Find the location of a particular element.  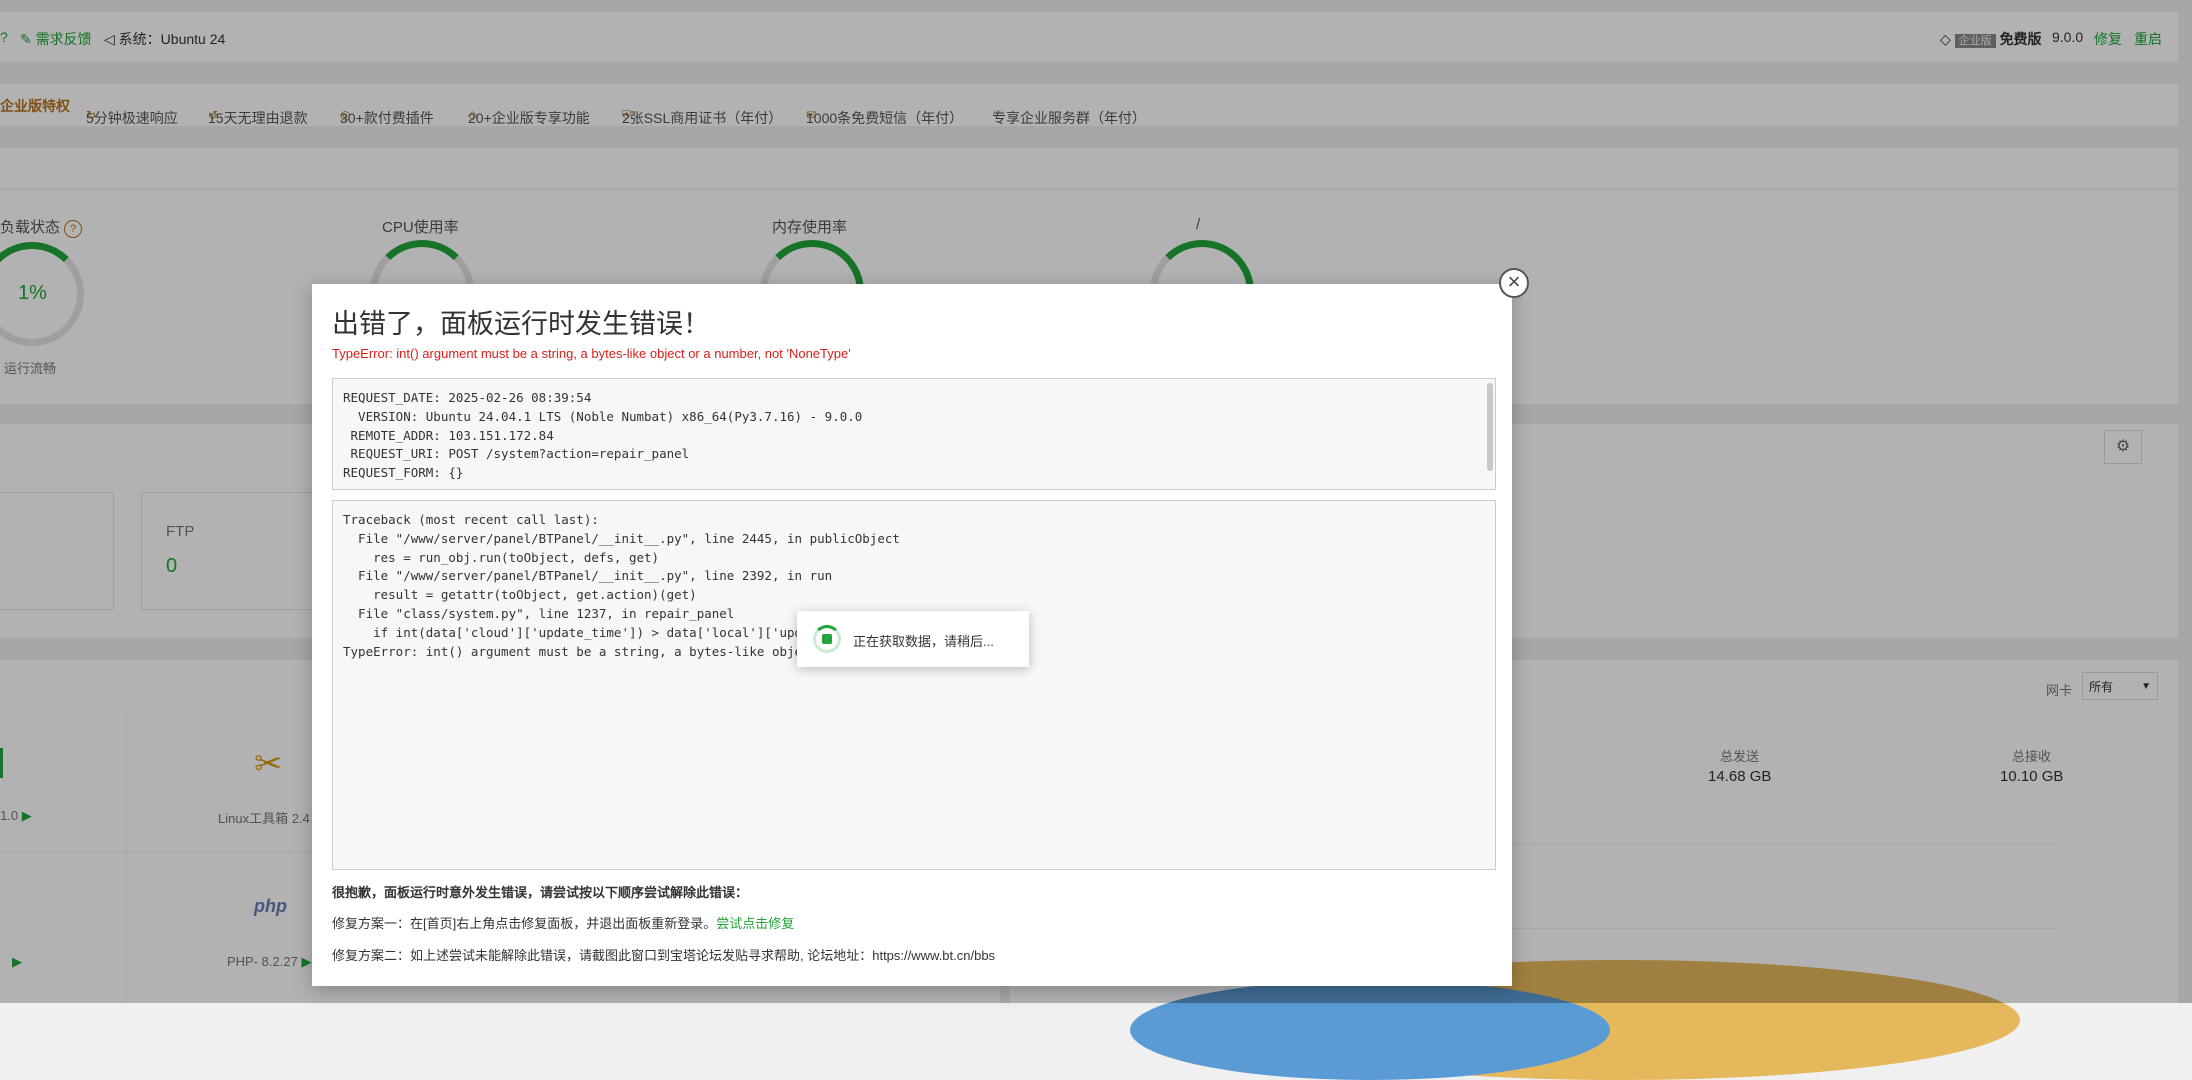

sorry-text: 很抱歉，面板运行时意外发生错误，请尝试按以下顺序尝试解除此错误： is located at coordinates (540, 892).